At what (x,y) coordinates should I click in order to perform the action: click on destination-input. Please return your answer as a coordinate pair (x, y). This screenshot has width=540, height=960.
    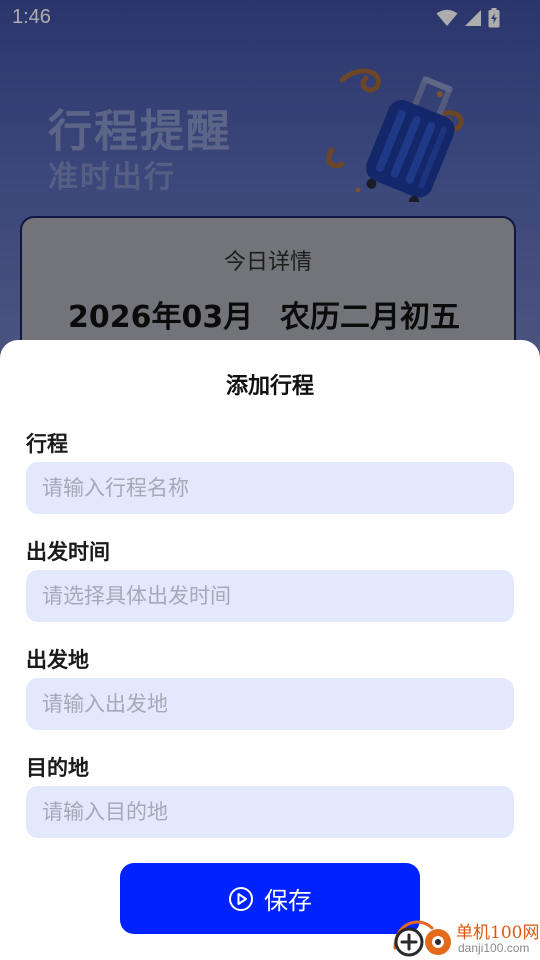
    Looking at the image, I should click on (270, 812).